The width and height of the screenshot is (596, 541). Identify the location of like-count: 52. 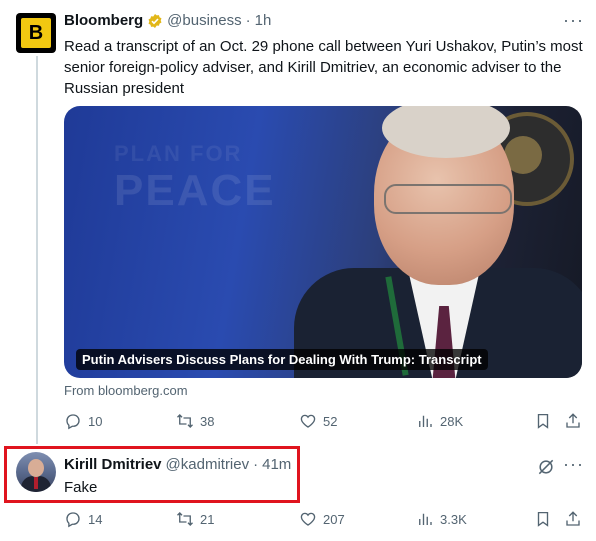
(330, 421).